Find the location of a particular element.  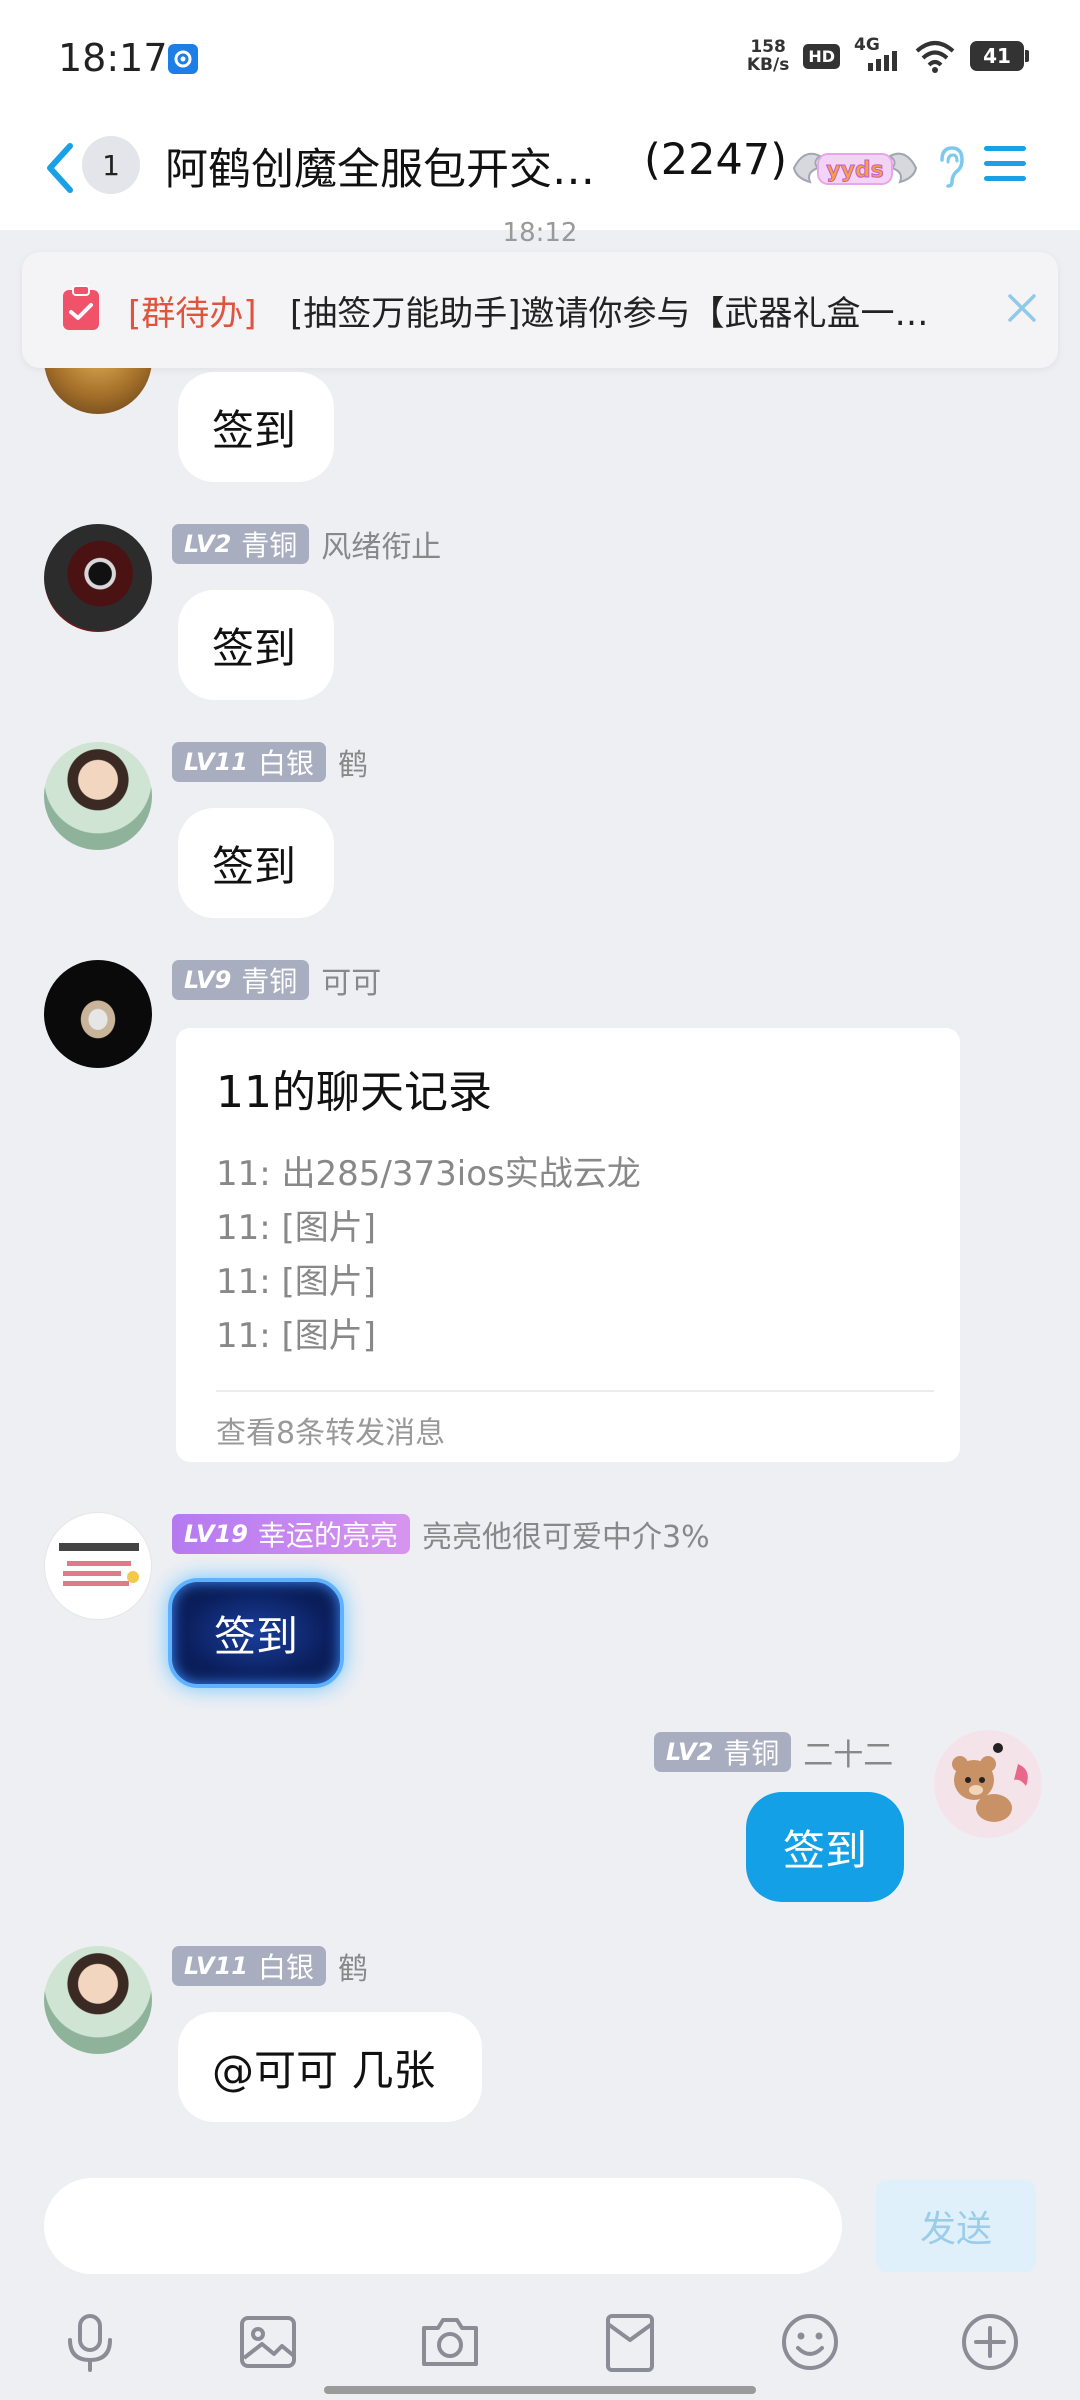

message-meta: LV9 青铜 可可 is located at coordinates (276, 980).